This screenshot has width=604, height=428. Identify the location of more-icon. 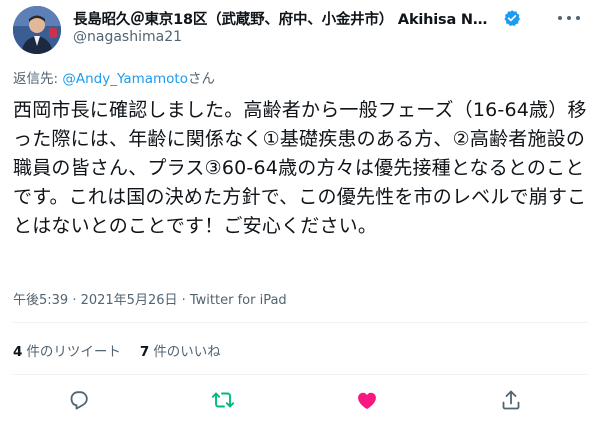
(569, 18).